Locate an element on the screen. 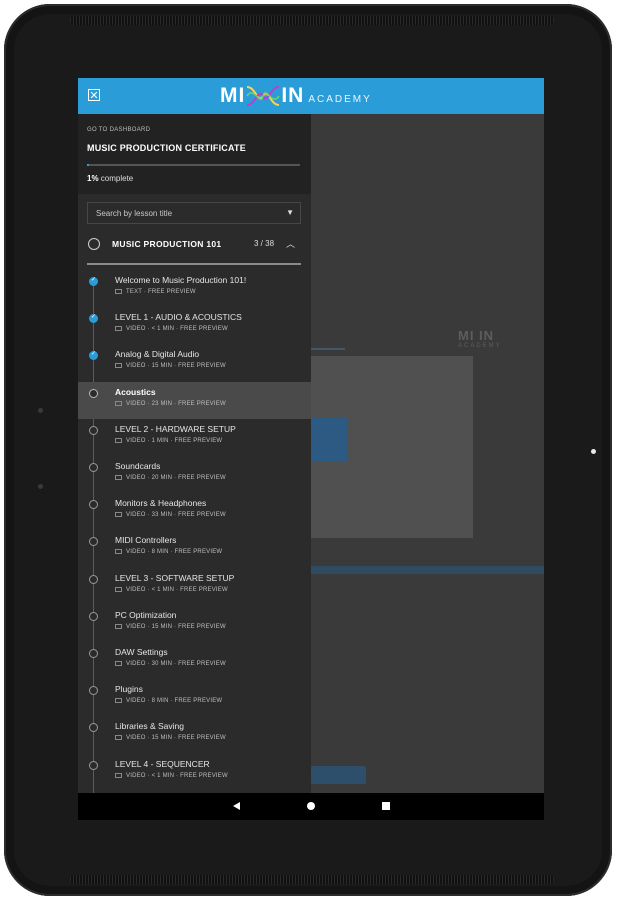  lesson-item: Plugins VIDEO · 8 MIN · FREE PREVIEW is located at coordinates (194, 697).